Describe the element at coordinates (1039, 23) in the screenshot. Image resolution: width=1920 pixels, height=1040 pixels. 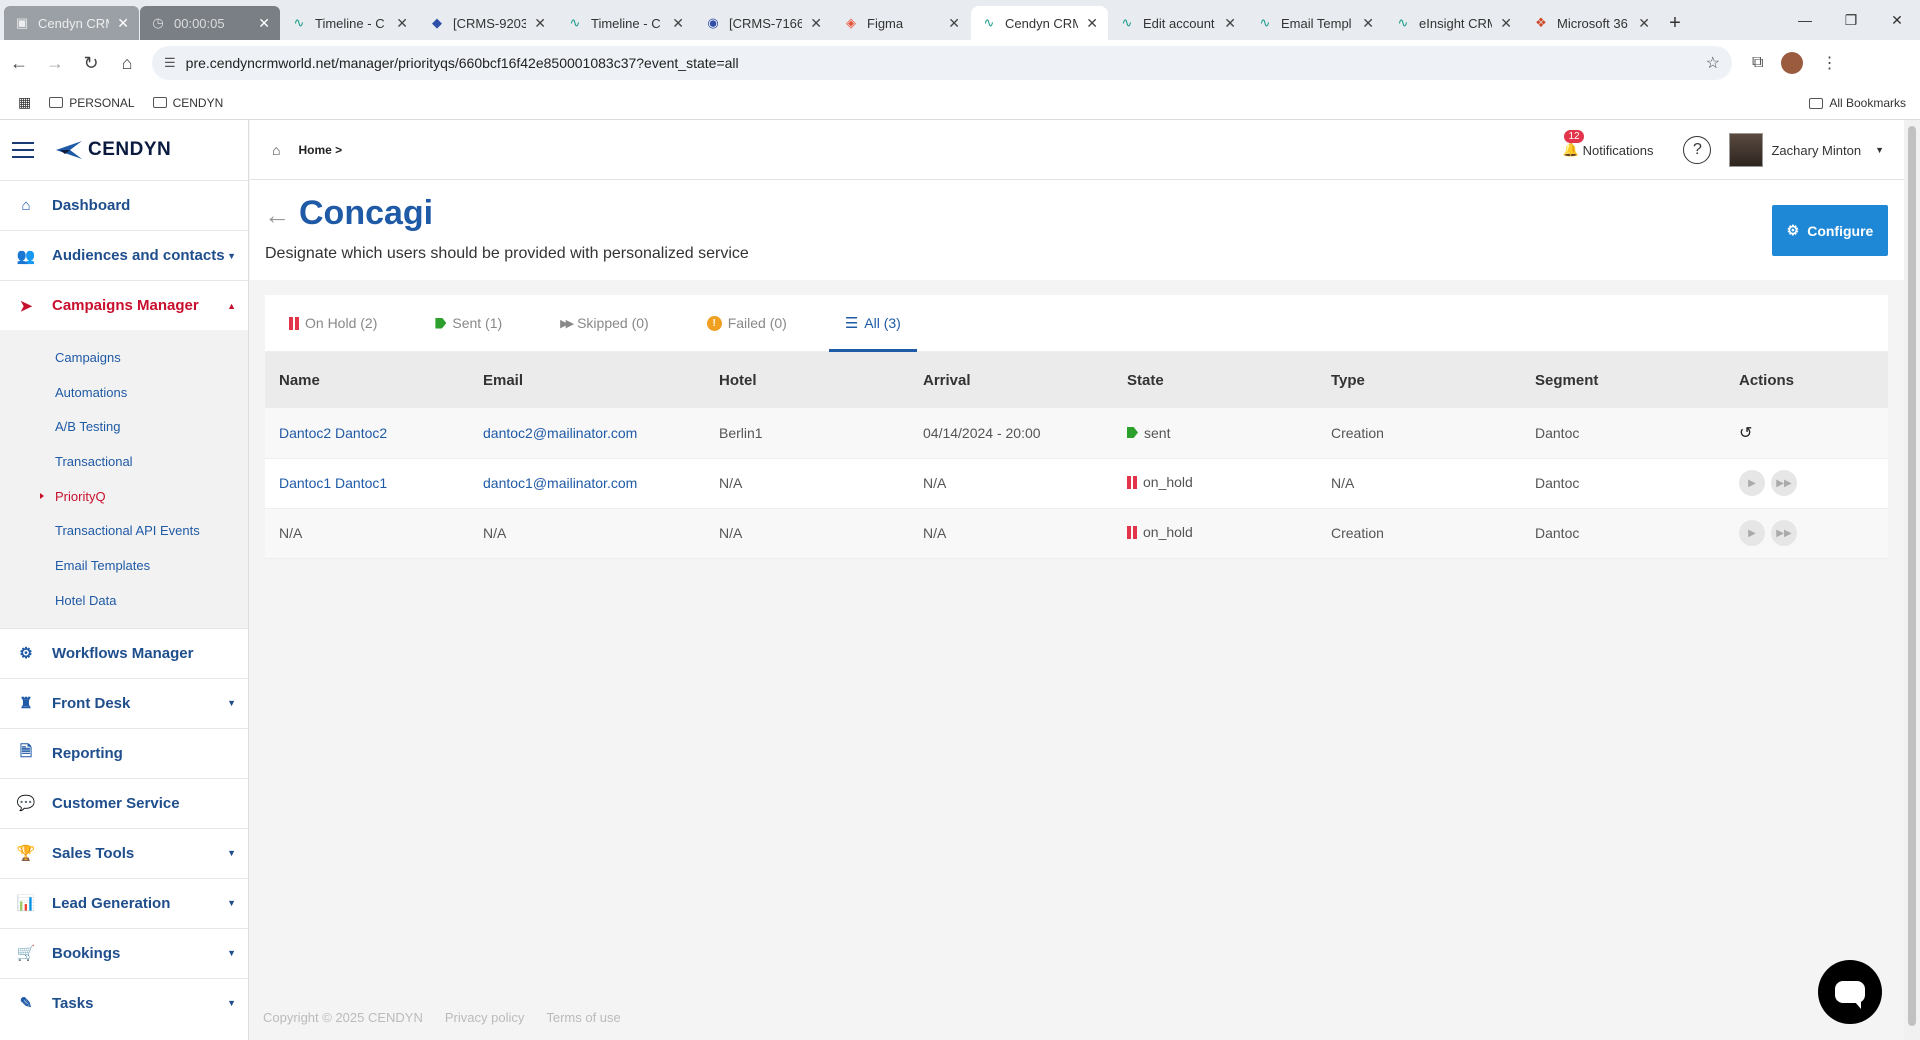
I see `browser-tab-8: ∿ Cendyn CRM ✕` at that location.